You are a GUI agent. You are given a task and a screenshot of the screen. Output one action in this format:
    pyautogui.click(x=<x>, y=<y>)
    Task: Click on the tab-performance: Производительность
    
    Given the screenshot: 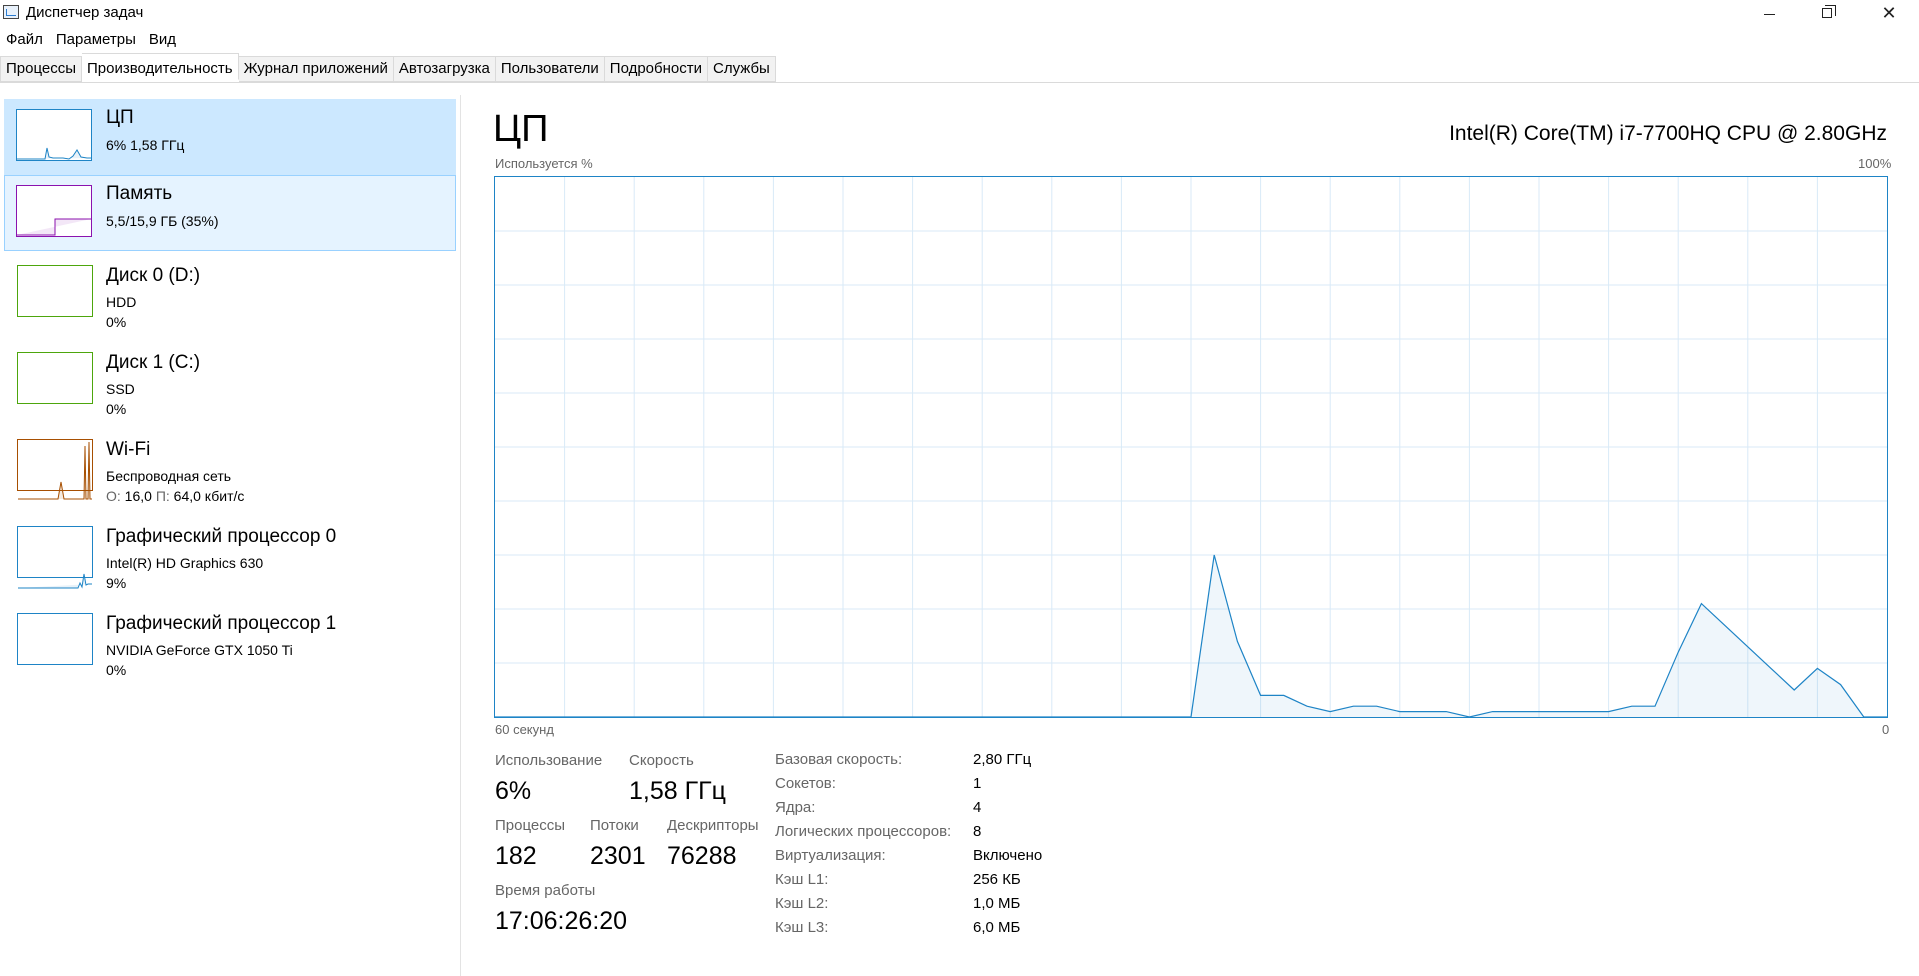 What is the action you would take?
    pyautogui.click(x=160, y=66)
    